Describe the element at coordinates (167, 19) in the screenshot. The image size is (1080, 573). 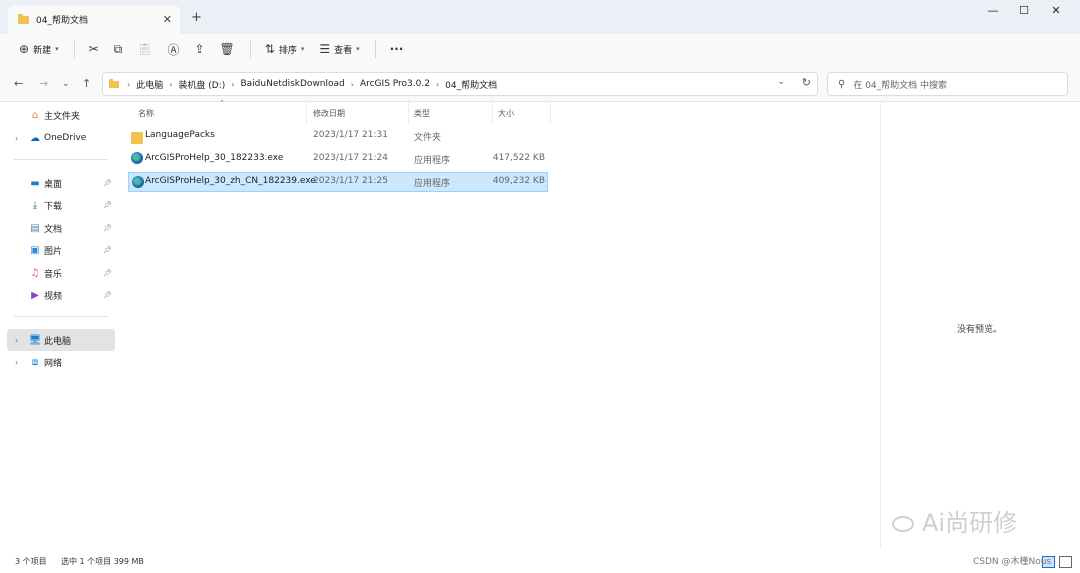
I see `tab-close-icon: ✕` at that location.